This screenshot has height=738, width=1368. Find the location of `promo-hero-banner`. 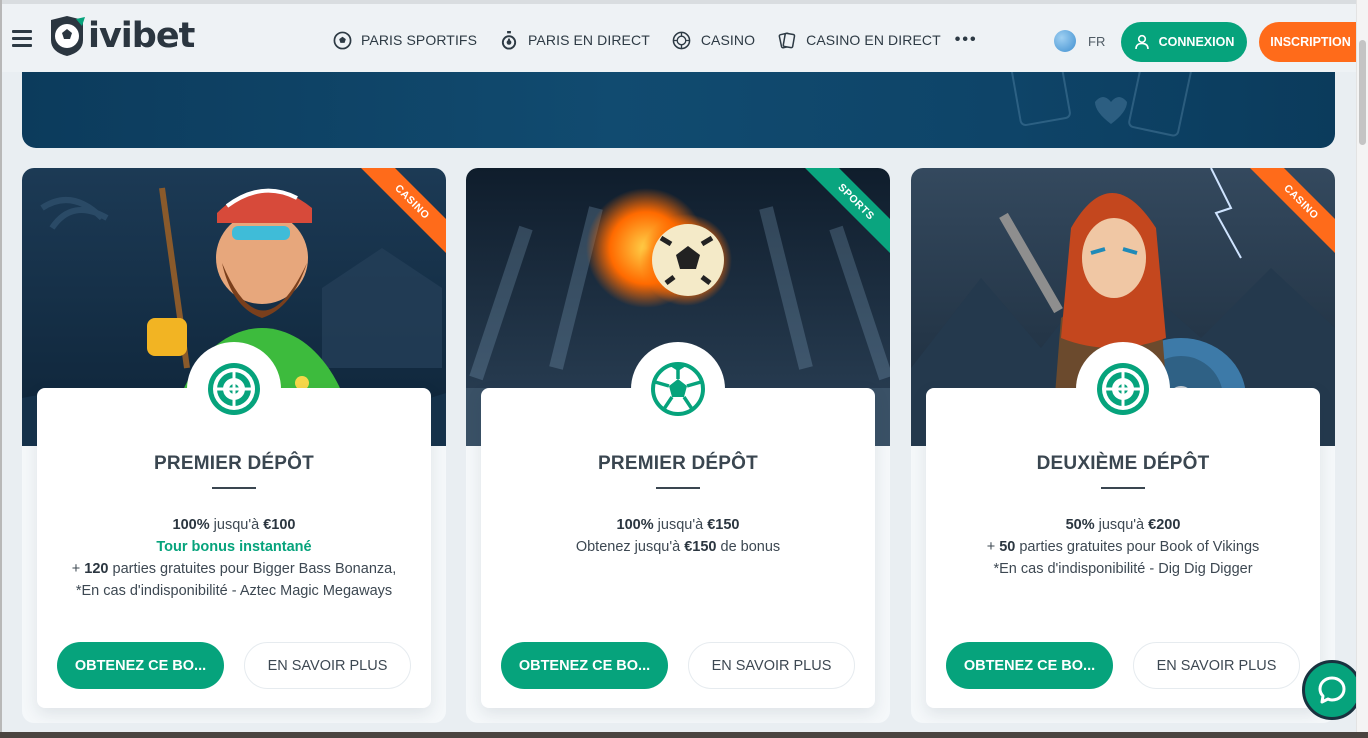

promo-hero-banner is located at coordinates (678, 110).